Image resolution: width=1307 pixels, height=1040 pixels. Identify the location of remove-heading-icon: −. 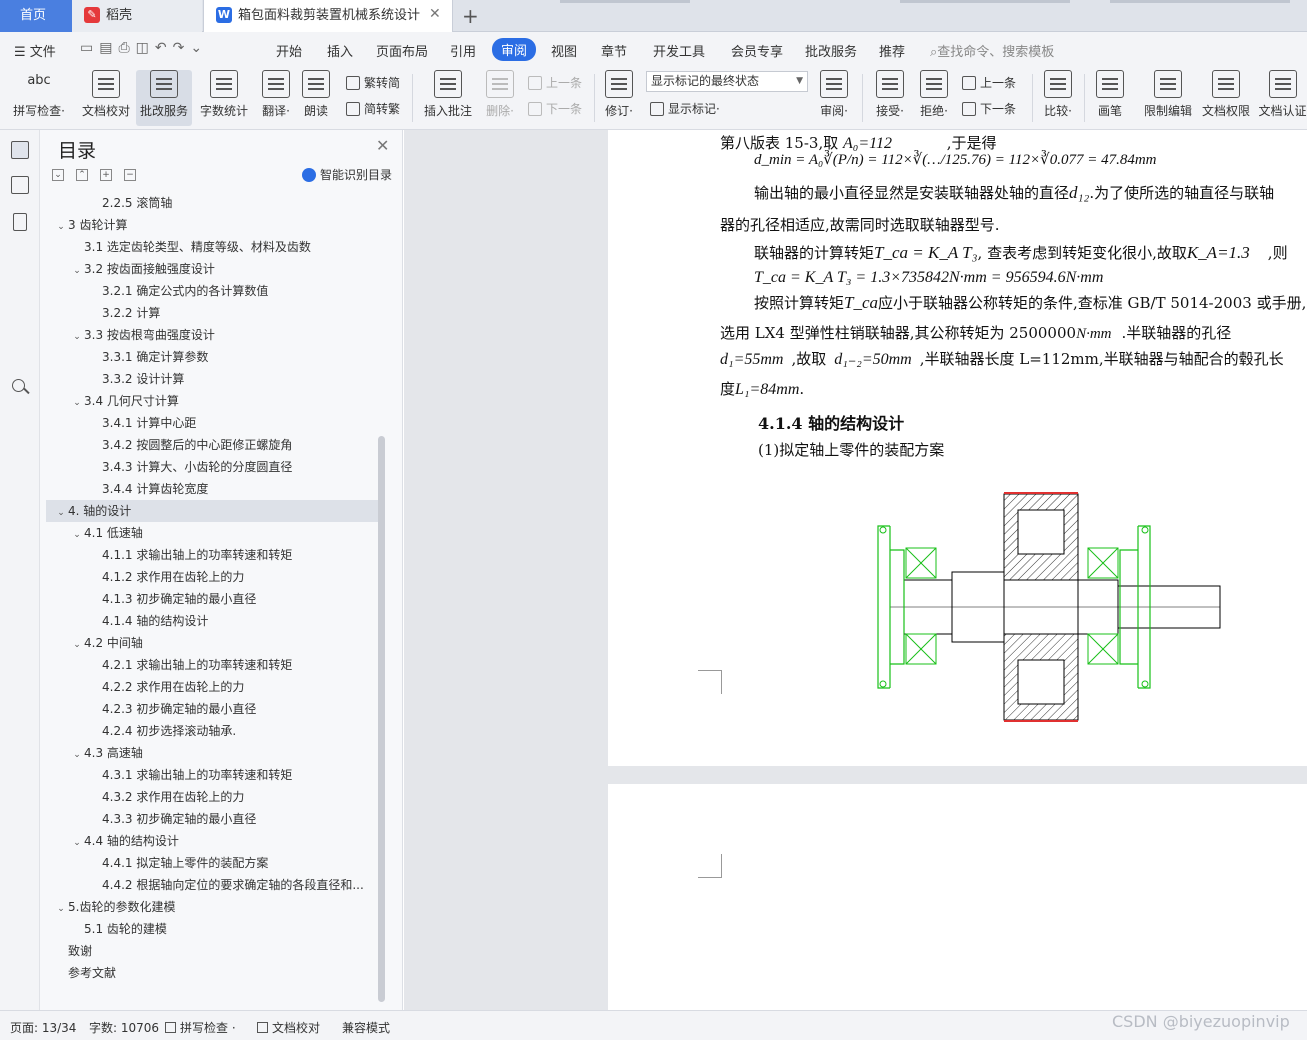
(130, 175).